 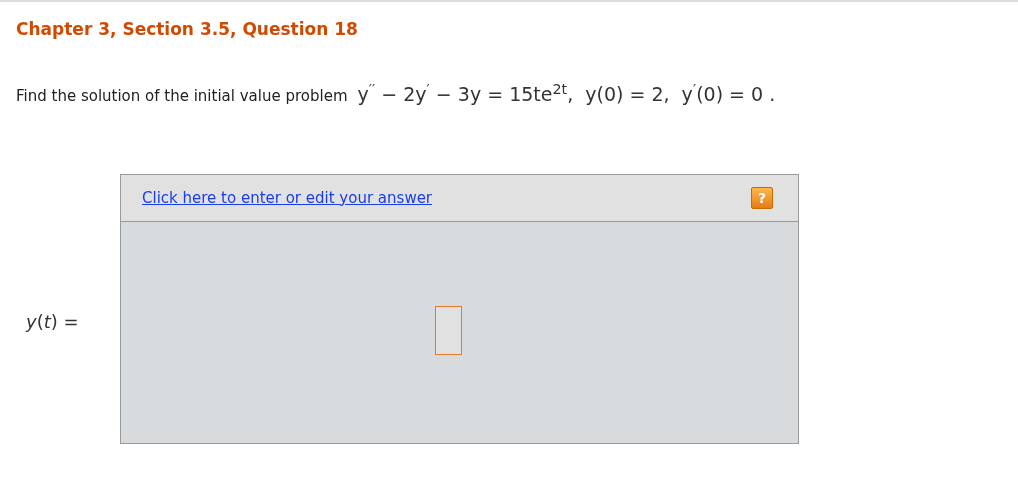 I want to click on question-title: Chapter 3, Section 3.5, Question 18, so click(x=187, y=29).